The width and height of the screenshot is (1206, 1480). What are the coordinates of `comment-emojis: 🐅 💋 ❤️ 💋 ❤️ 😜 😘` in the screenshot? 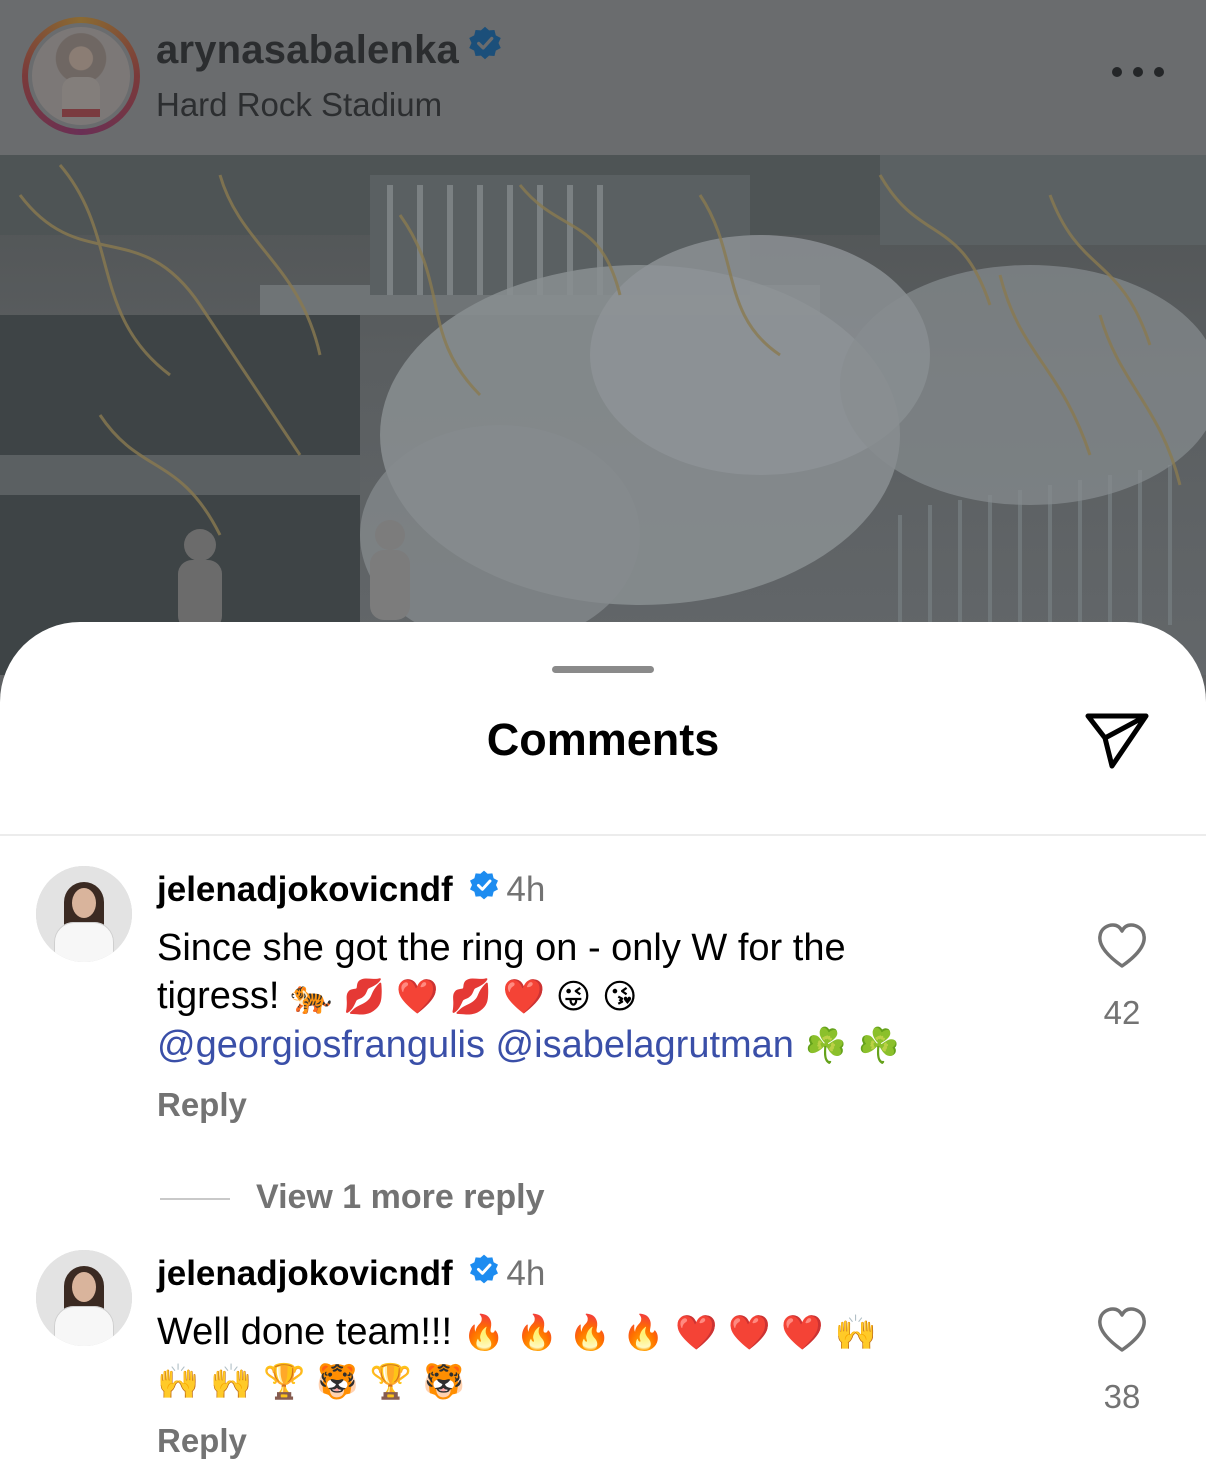 It's located at (464, 997).